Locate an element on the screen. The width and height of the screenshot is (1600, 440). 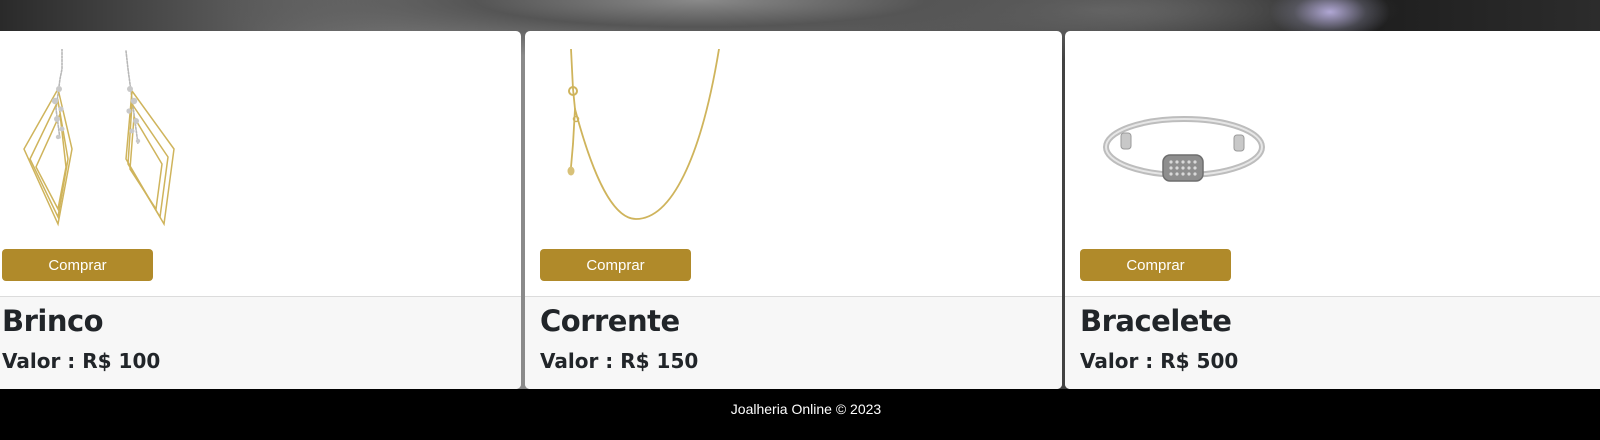
card-footer: Brinco Valor : R$ 100 is located at coordinates (260, 342).